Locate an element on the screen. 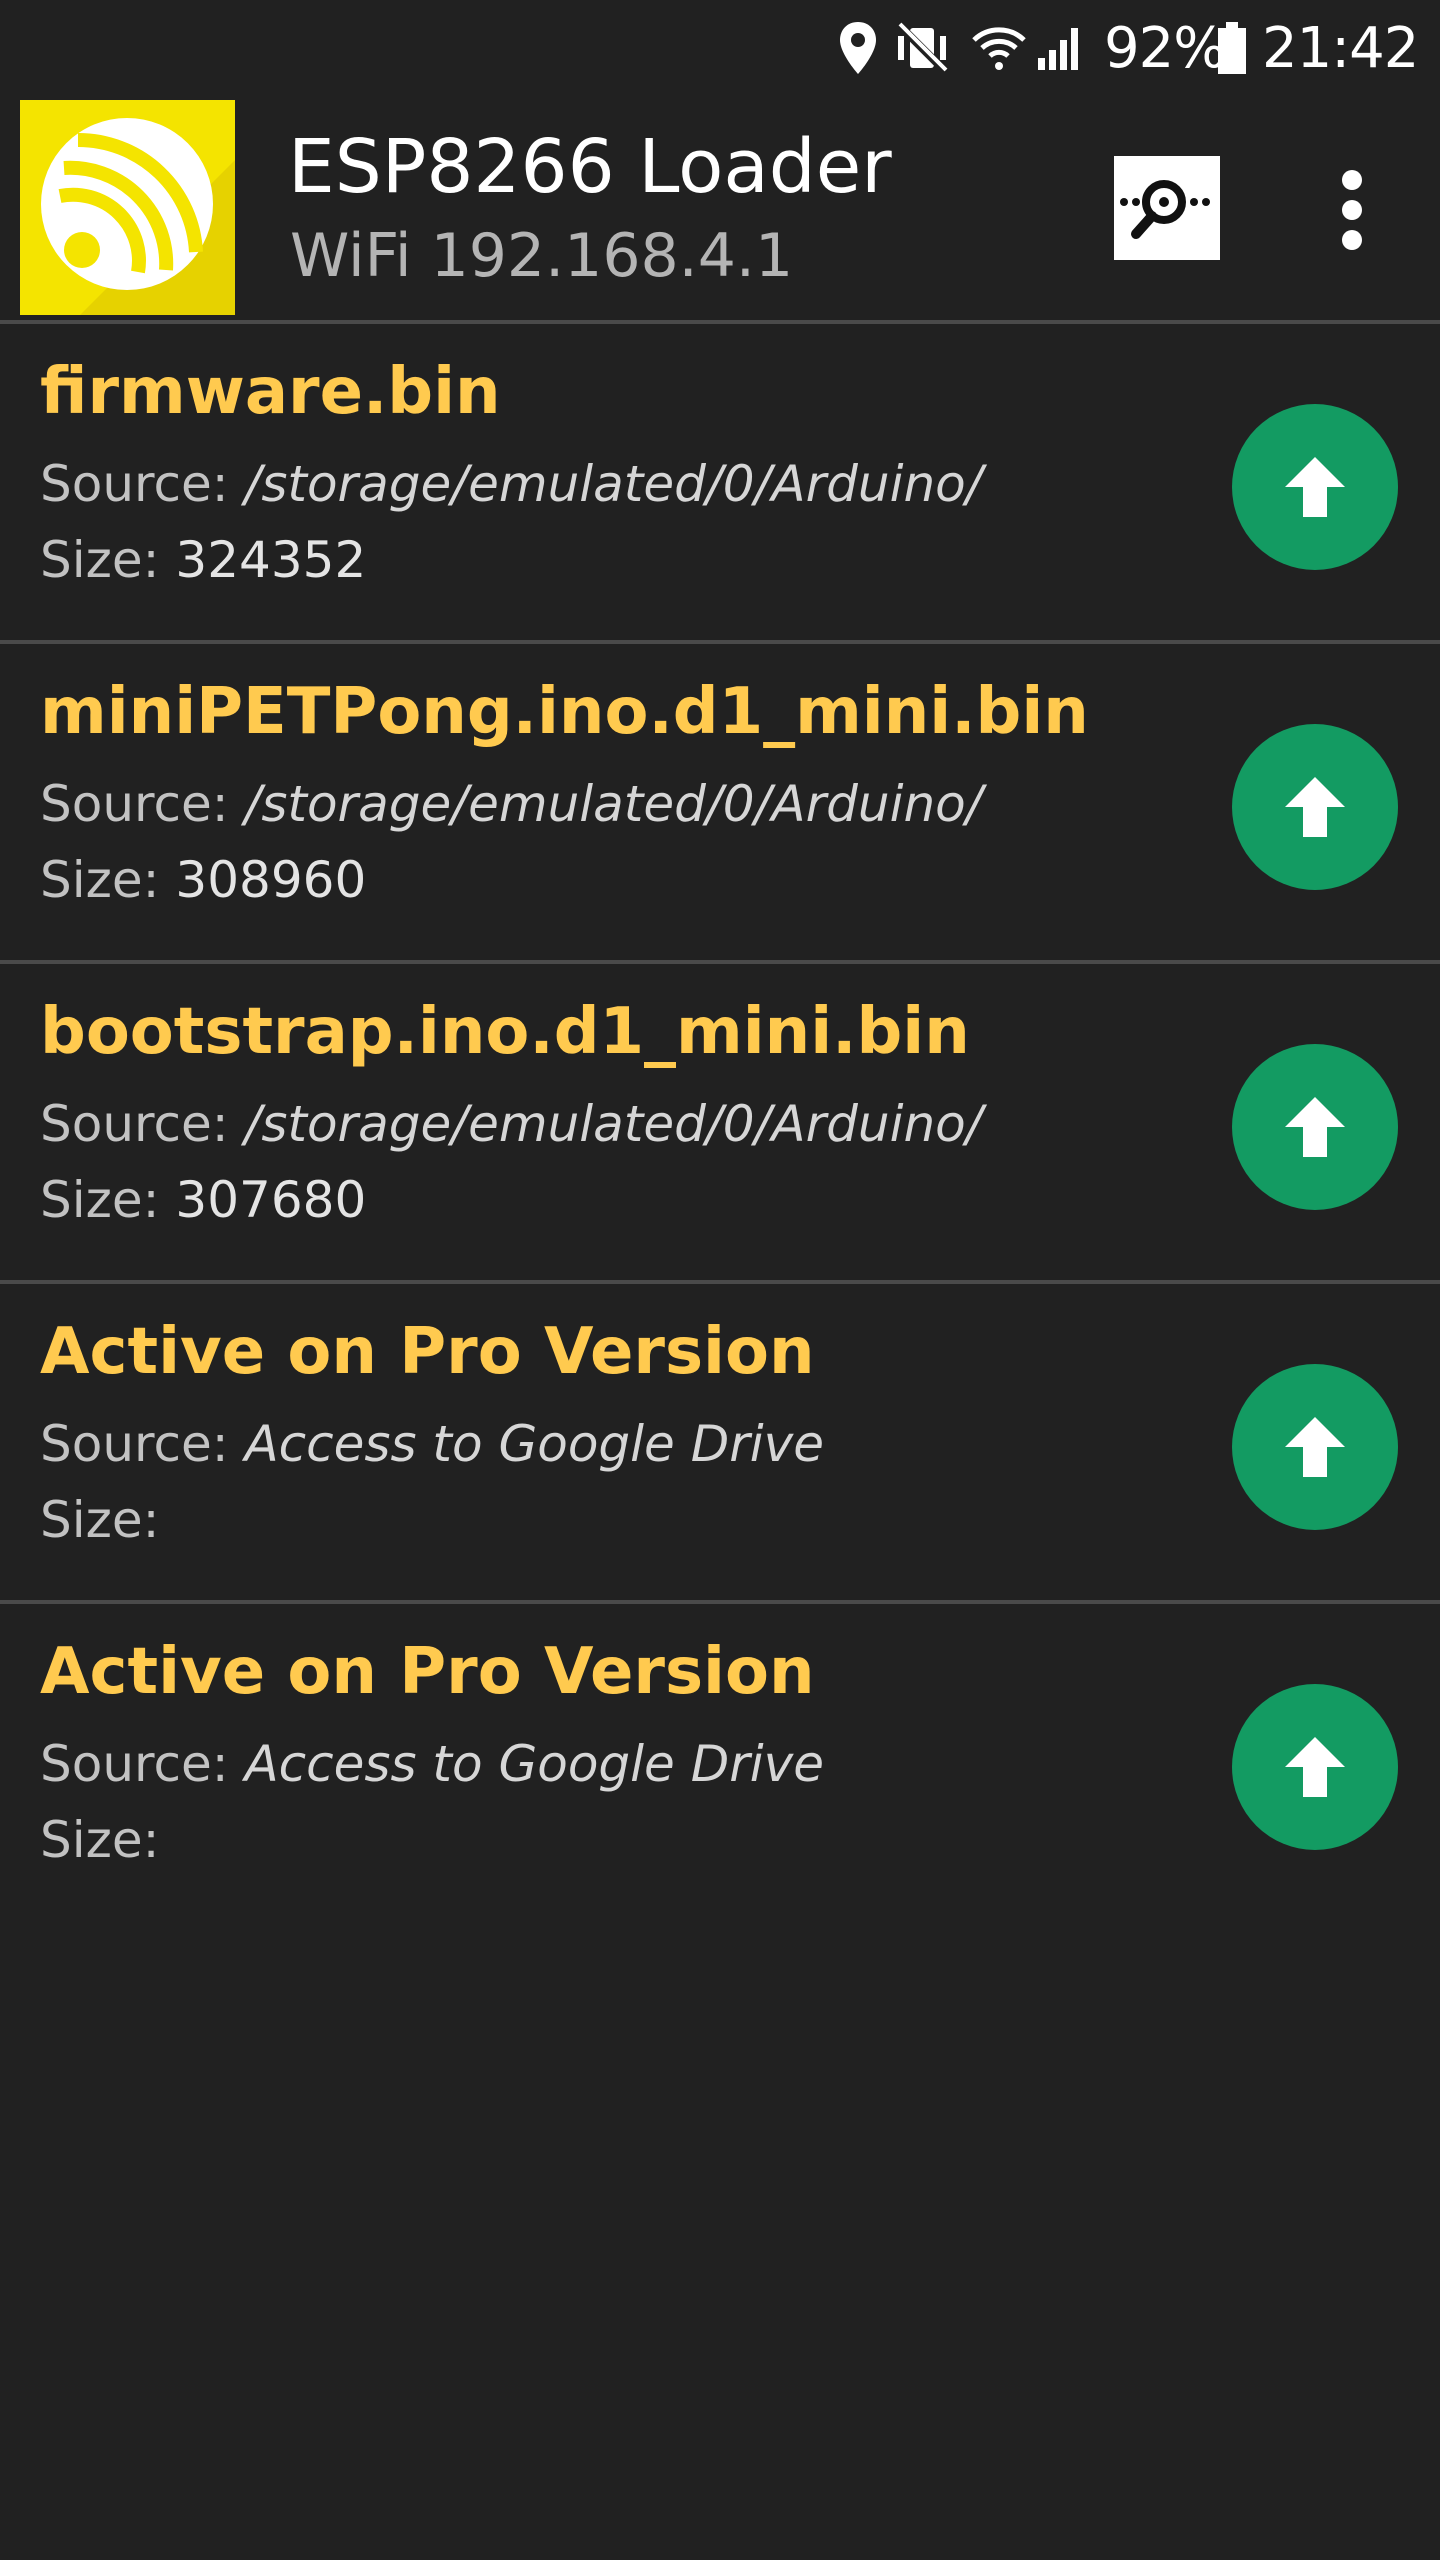 This screenshot has width=1440, height=2560. location-icon is located at coordinates (858, 48).